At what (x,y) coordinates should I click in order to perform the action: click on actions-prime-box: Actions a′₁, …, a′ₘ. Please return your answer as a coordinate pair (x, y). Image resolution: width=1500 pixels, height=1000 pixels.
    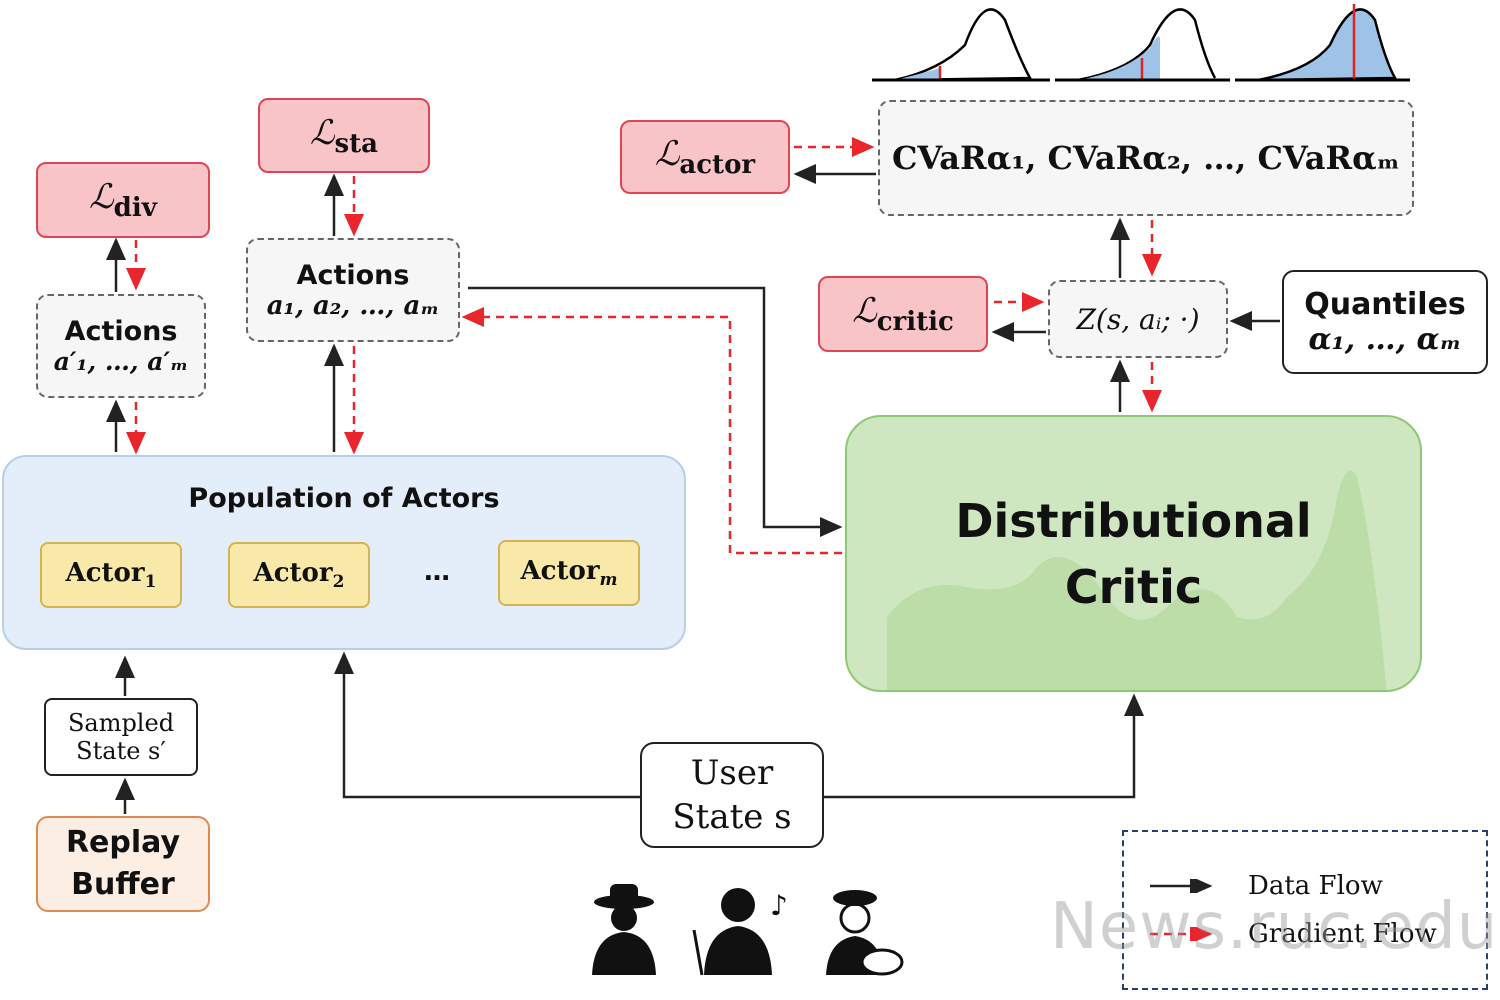
    Looking at the image, I should click on (121, 346).